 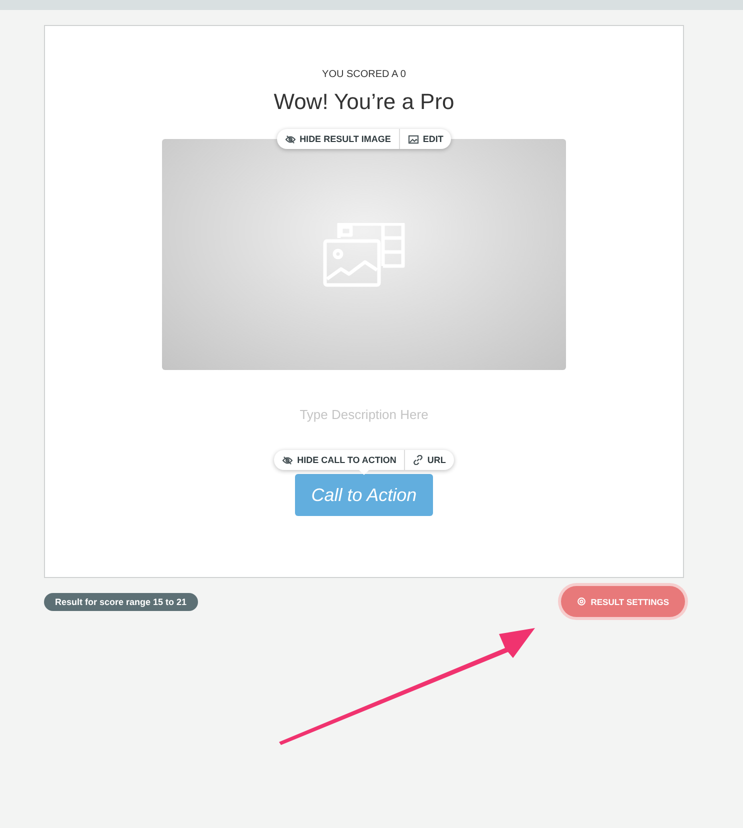 What do you see at coordinates (339, 460) in the screenshot?
I see `hide-button: HIDE CALL TO ACTION` at bounding box center [339, 460].